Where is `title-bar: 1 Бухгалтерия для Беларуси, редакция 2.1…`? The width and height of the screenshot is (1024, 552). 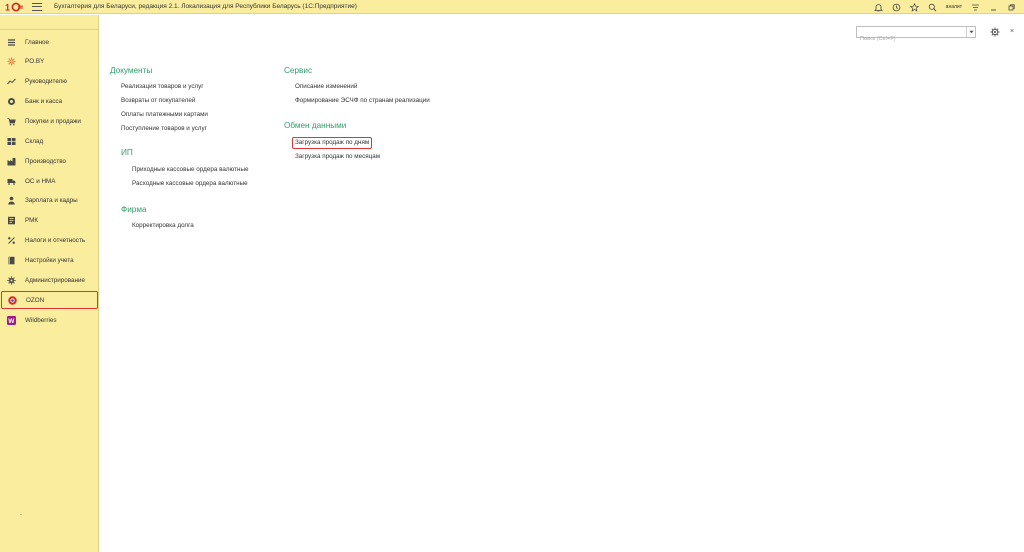 title-bar: 1 Бухгалтерия для Беларуси, редакция 2.1… is located at coordinates (512, 7).